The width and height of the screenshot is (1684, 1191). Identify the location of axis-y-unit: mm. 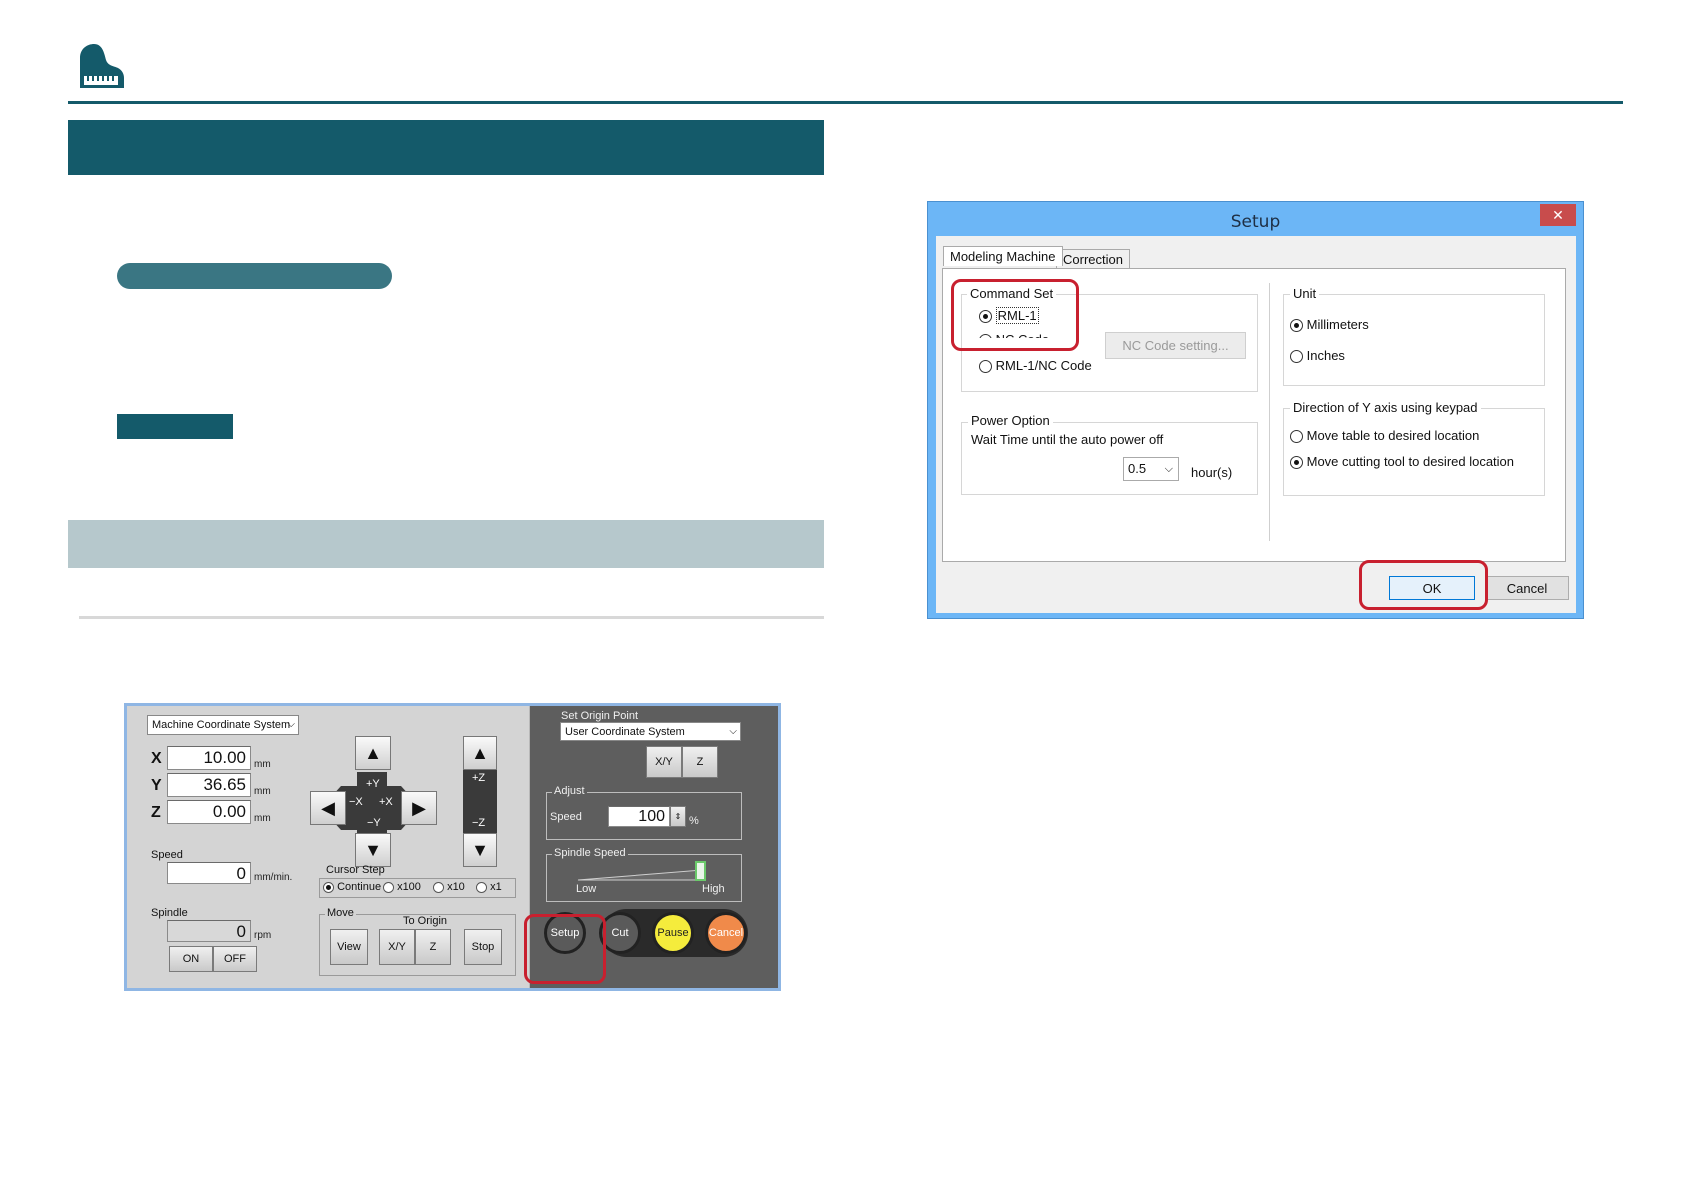
(262, 791).